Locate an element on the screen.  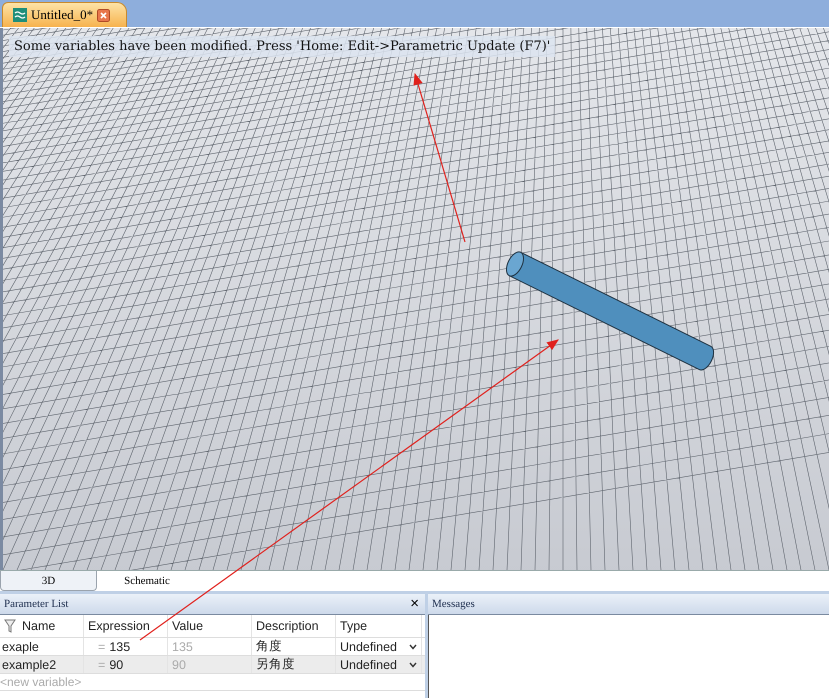
panel-title: Parameter List is located at coordinates (36, 604).